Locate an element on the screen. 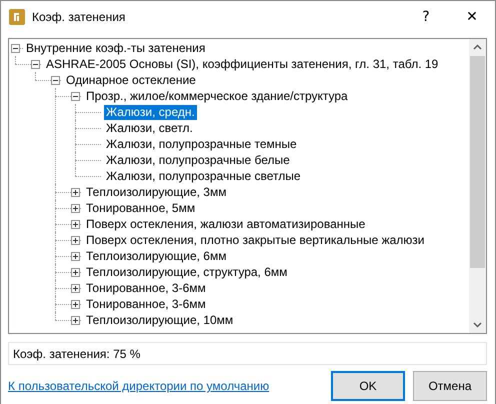 This screenshot has height=404, width=496. tree-item: ASHRAE-2005 Основы (SI), коэффициенты затенения, гл. 31, табл. 19 is located at coordinates (242, 64).